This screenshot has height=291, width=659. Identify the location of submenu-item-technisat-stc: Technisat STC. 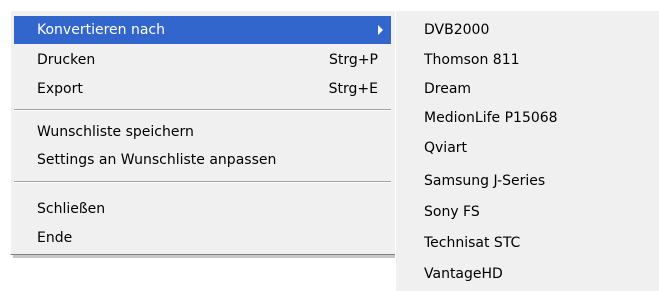
(527, 243).